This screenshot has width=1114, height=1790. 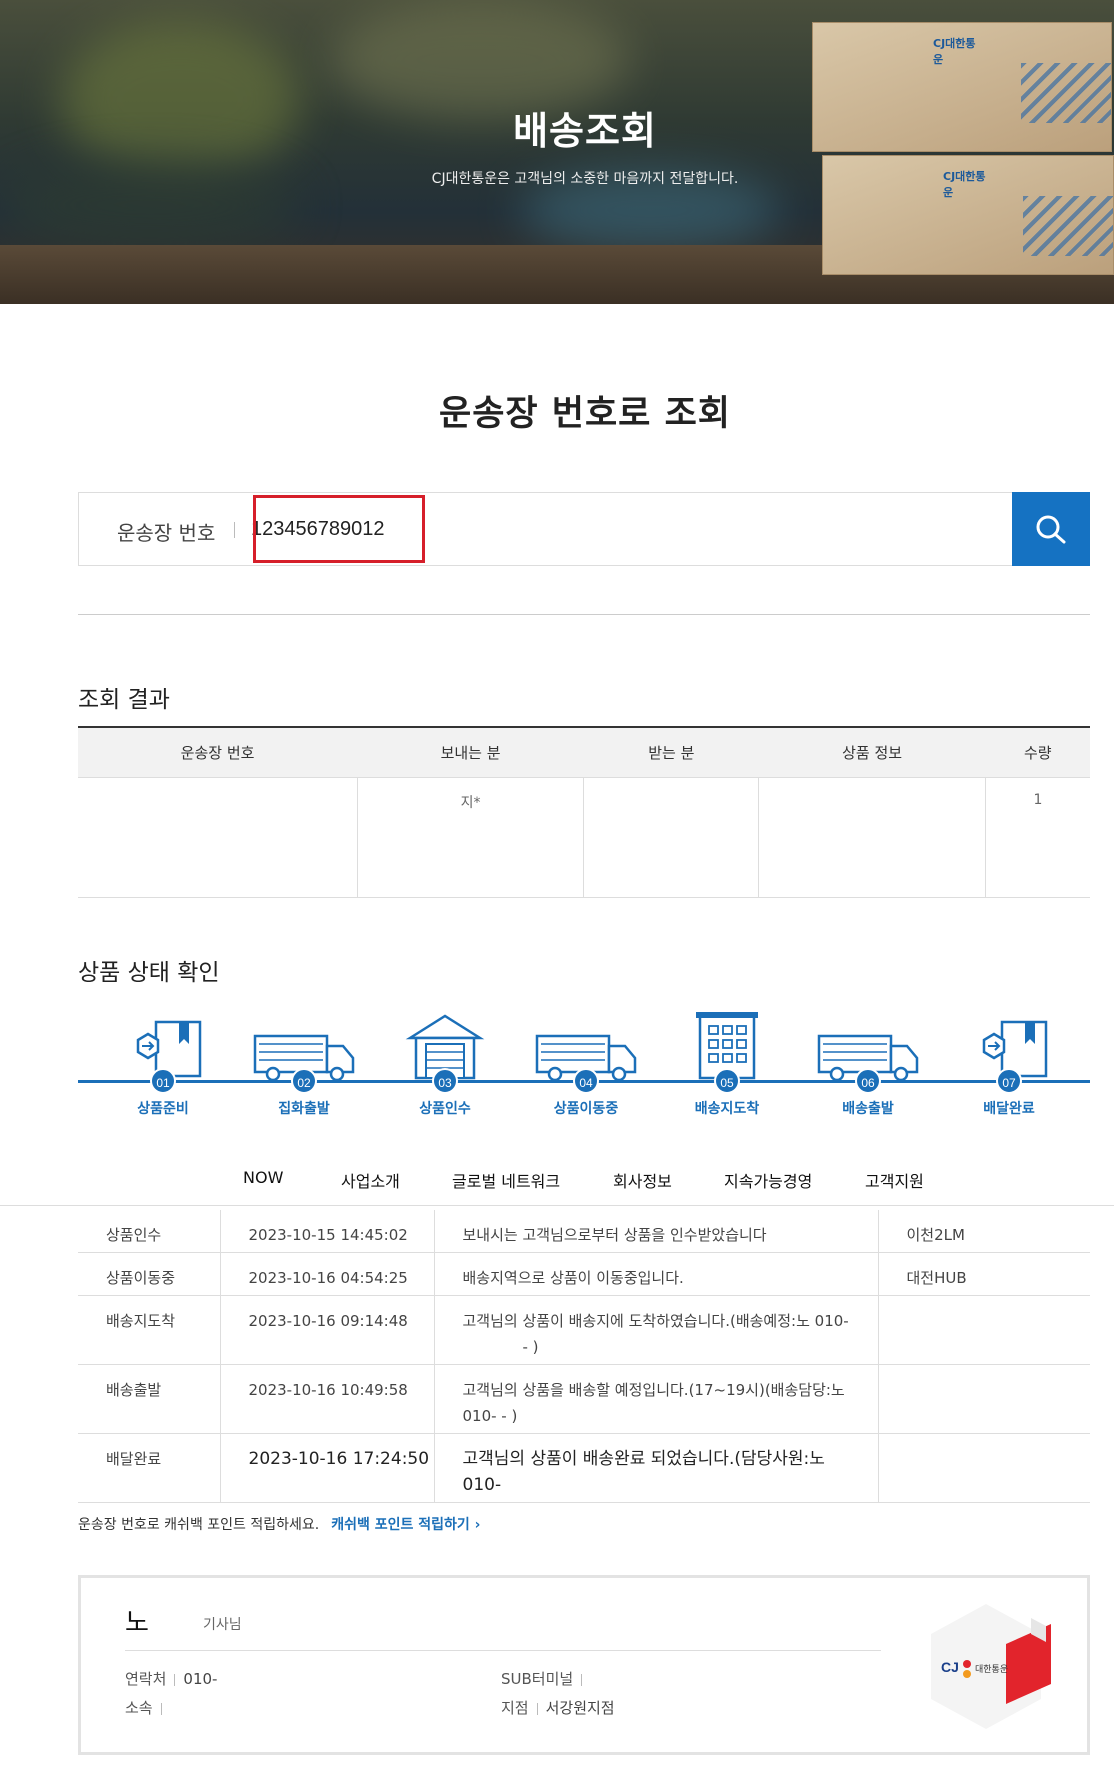 I want to click on history-time: 2023-10-16 09:14:48, so click(x=327, y=1330).